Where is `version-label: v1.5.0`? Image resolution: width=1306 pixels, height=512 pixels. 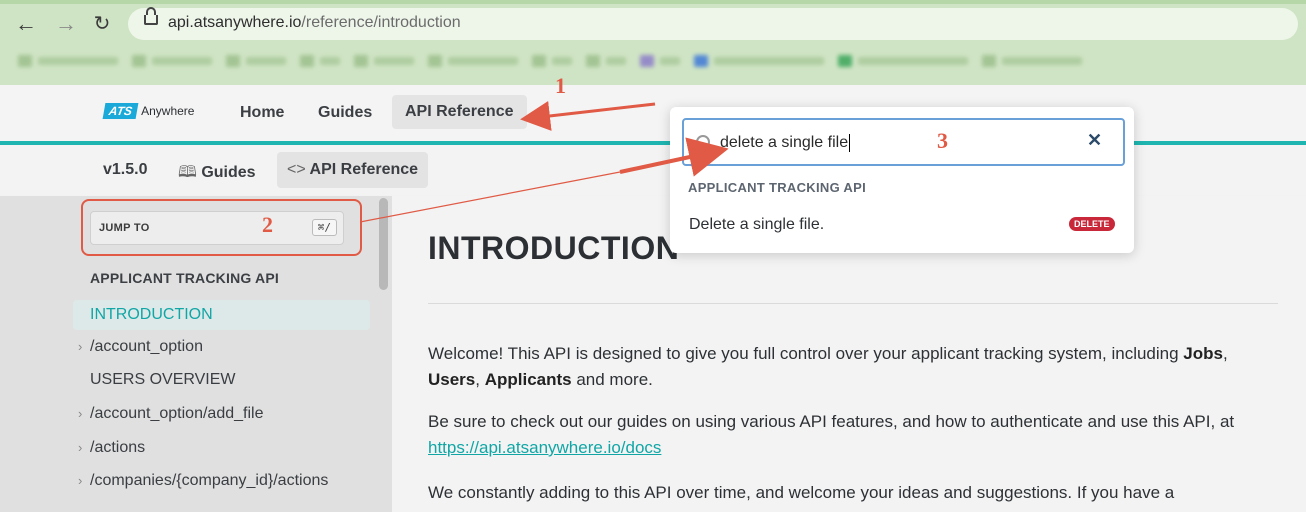 version-label: v1.5.0 is located at coordinates (125, 170).